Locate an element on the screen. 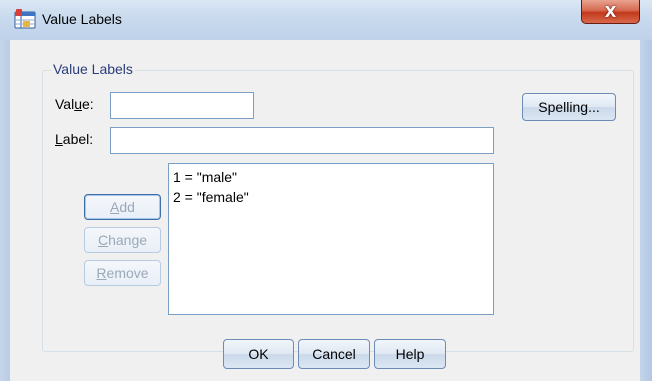 This screenshot has height=381, width=652. spss-data-table-icon is located at coordinates (25, 19).